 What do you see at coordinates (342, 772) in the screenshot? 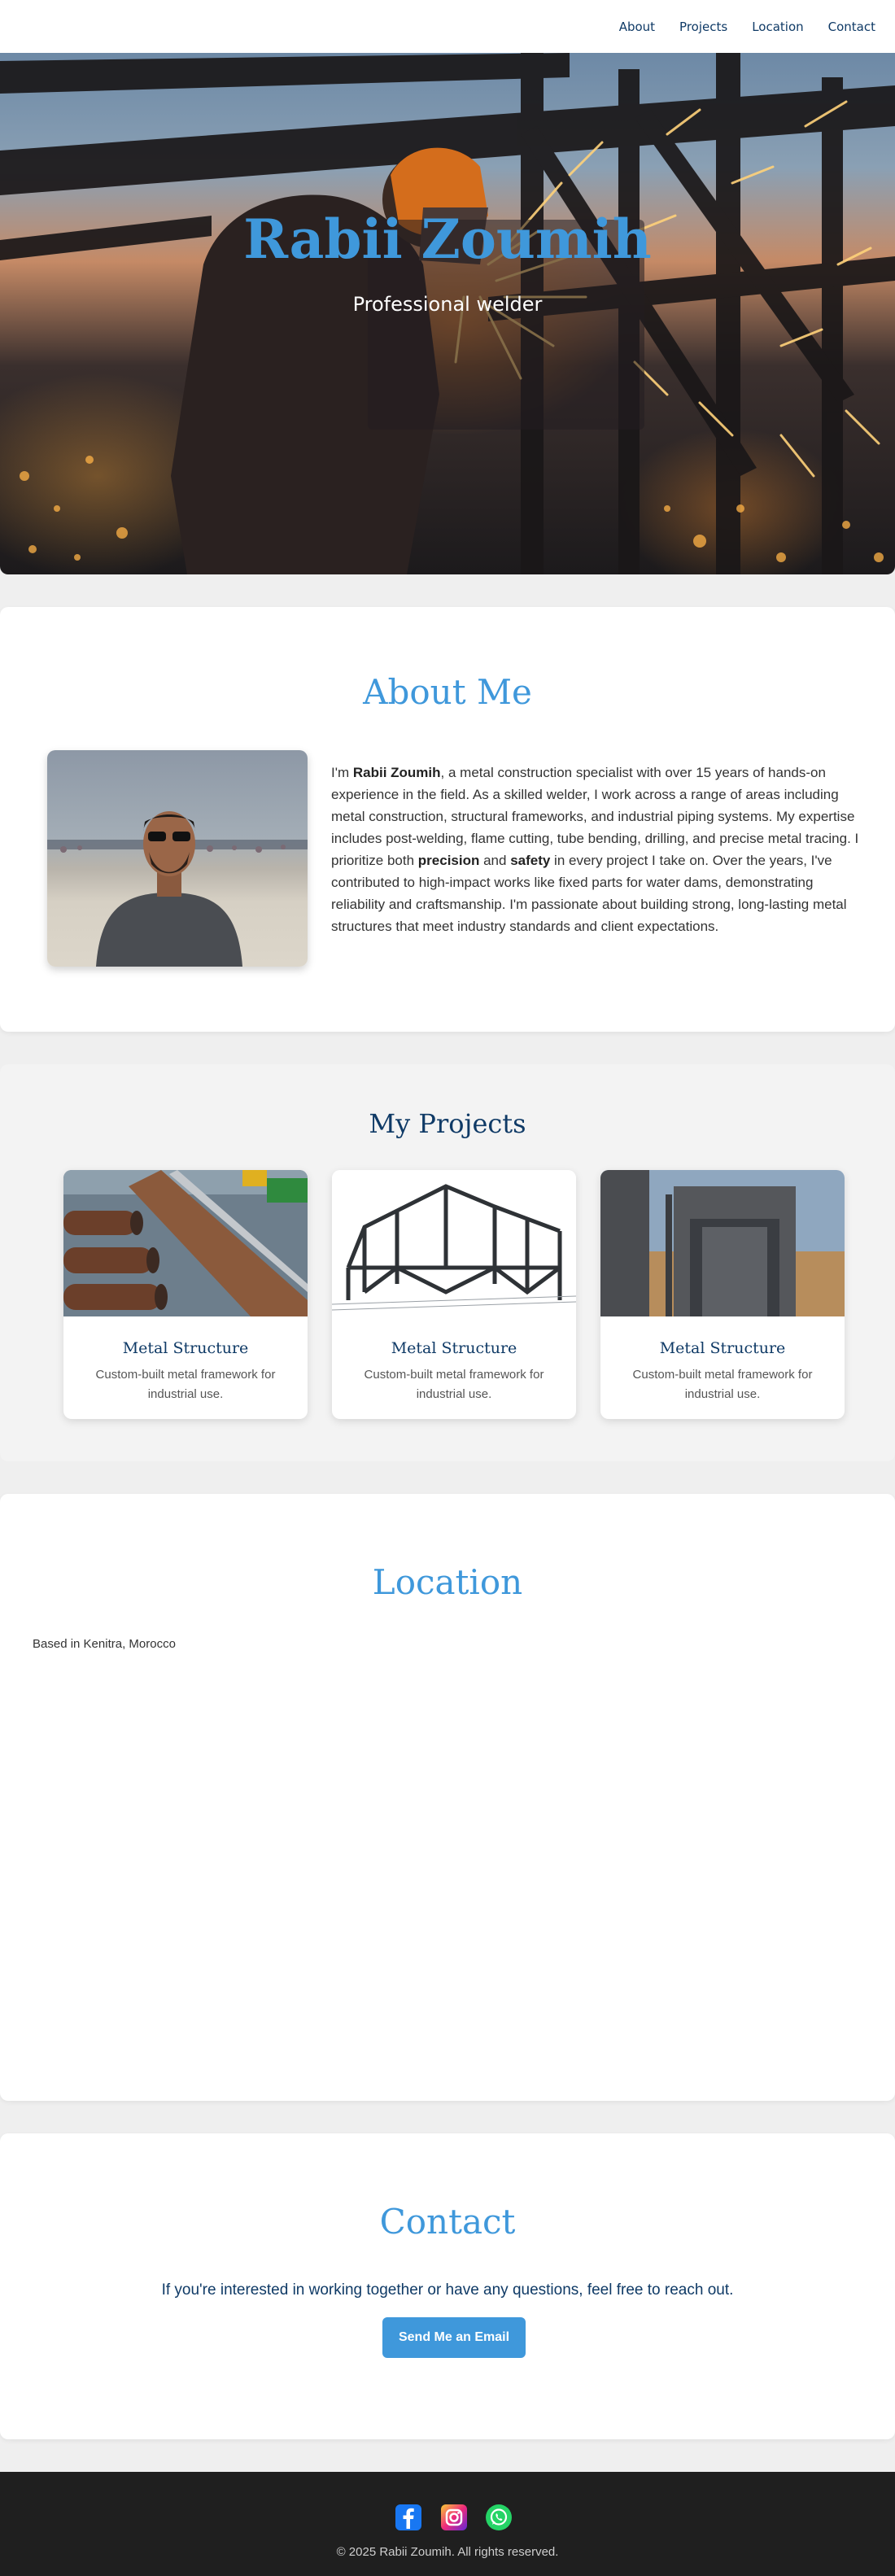
I see `about-text-part: I'm` at bounding box center [342, 772].